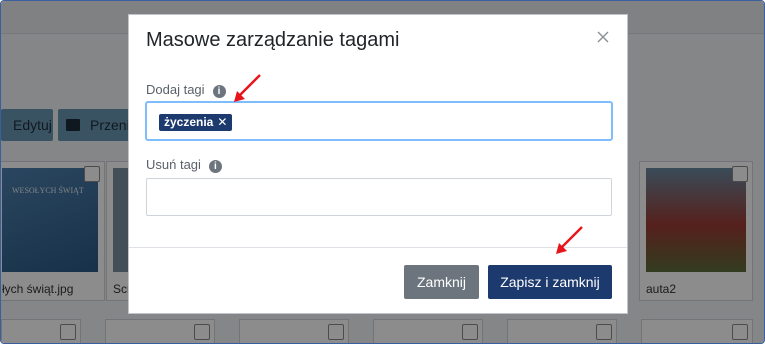 This screenshot has width=765, height=344. I want to click on dialog-title: Masowe zarządzanie tagami, so click(273, 40).